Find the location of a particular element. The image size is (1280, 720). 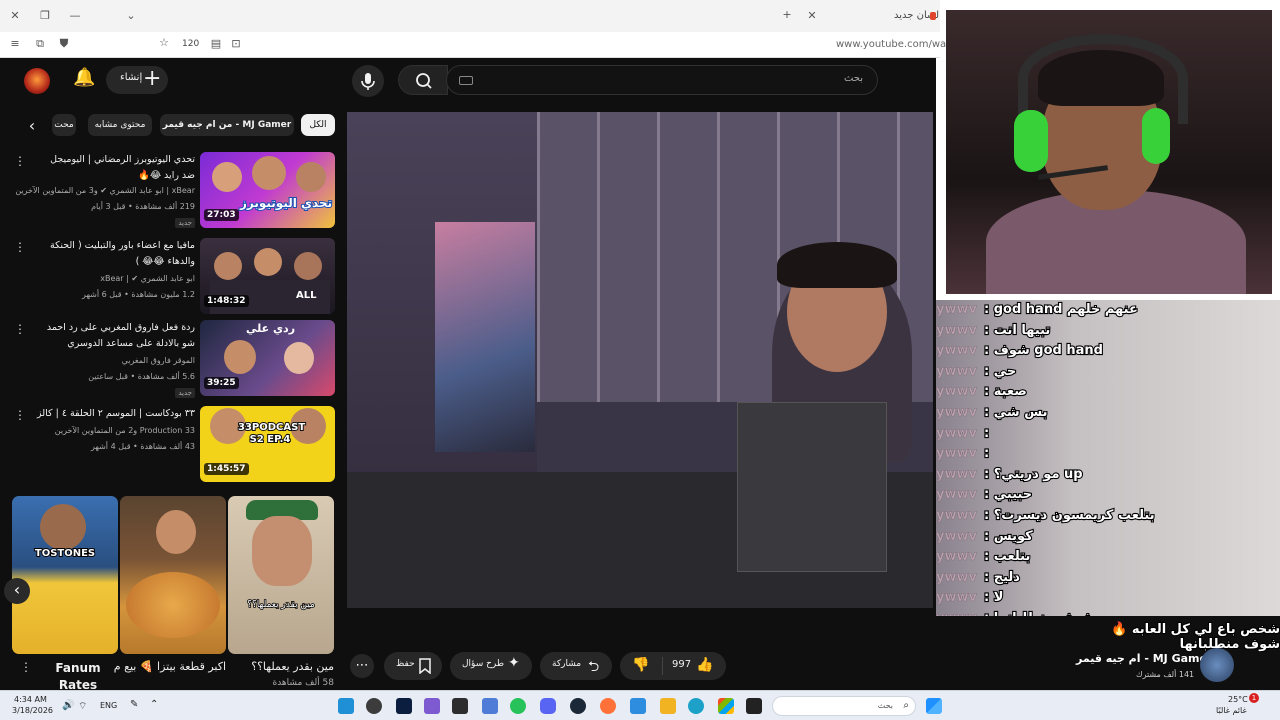

short-thumbnail is located at coordinates (173, 575).